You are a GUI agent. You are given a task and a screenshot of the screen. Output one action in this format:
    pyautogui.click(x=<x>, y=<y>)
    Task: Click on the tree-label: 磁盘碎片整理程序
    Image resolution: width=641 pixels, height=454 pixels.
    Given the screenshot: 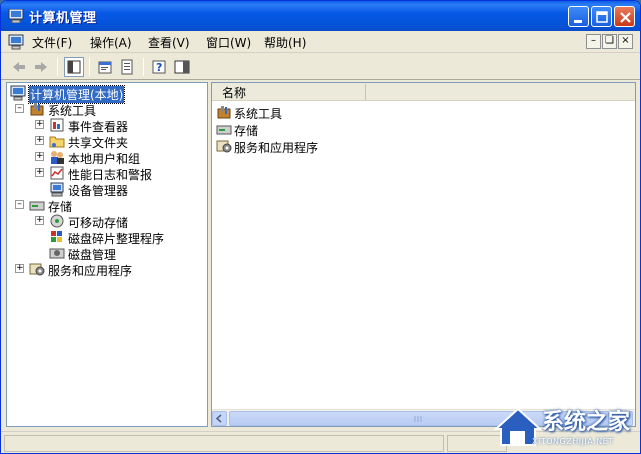 What is the action you would take?
    pyautogui.click(x=116, y=239)
    